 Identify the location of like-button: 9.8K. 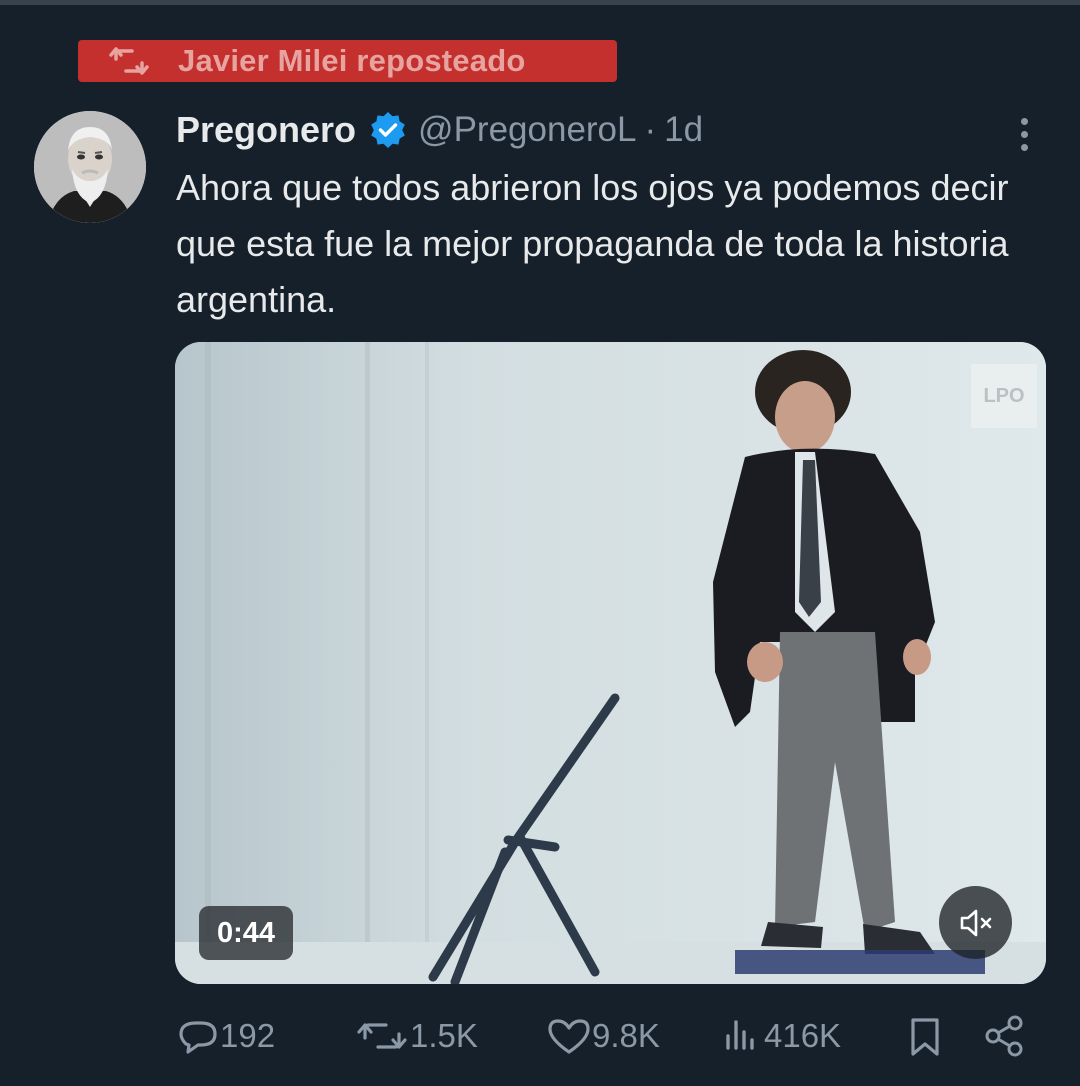
(603, 1036).